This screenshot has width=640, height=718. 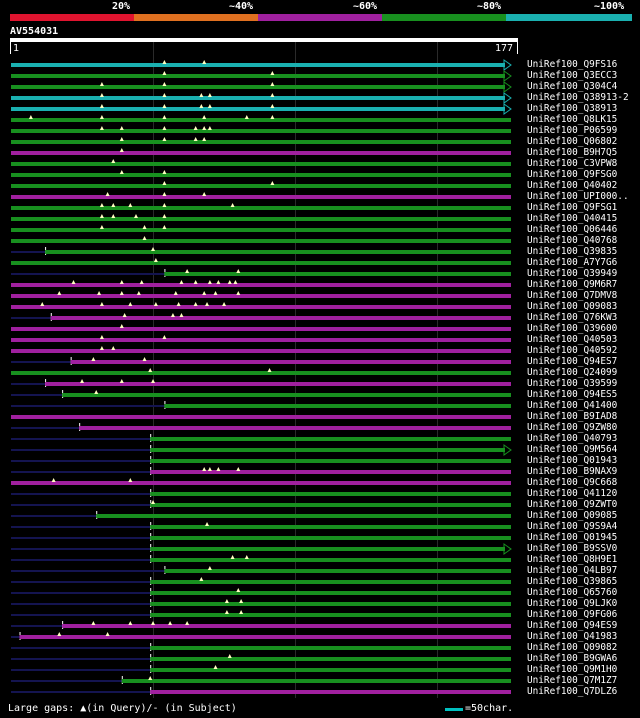 What do you see at coordinates (572, 614) in the screenshot?
I see `hit-label: UniRef100_Q9FG06` at bounding box center [572, 614].